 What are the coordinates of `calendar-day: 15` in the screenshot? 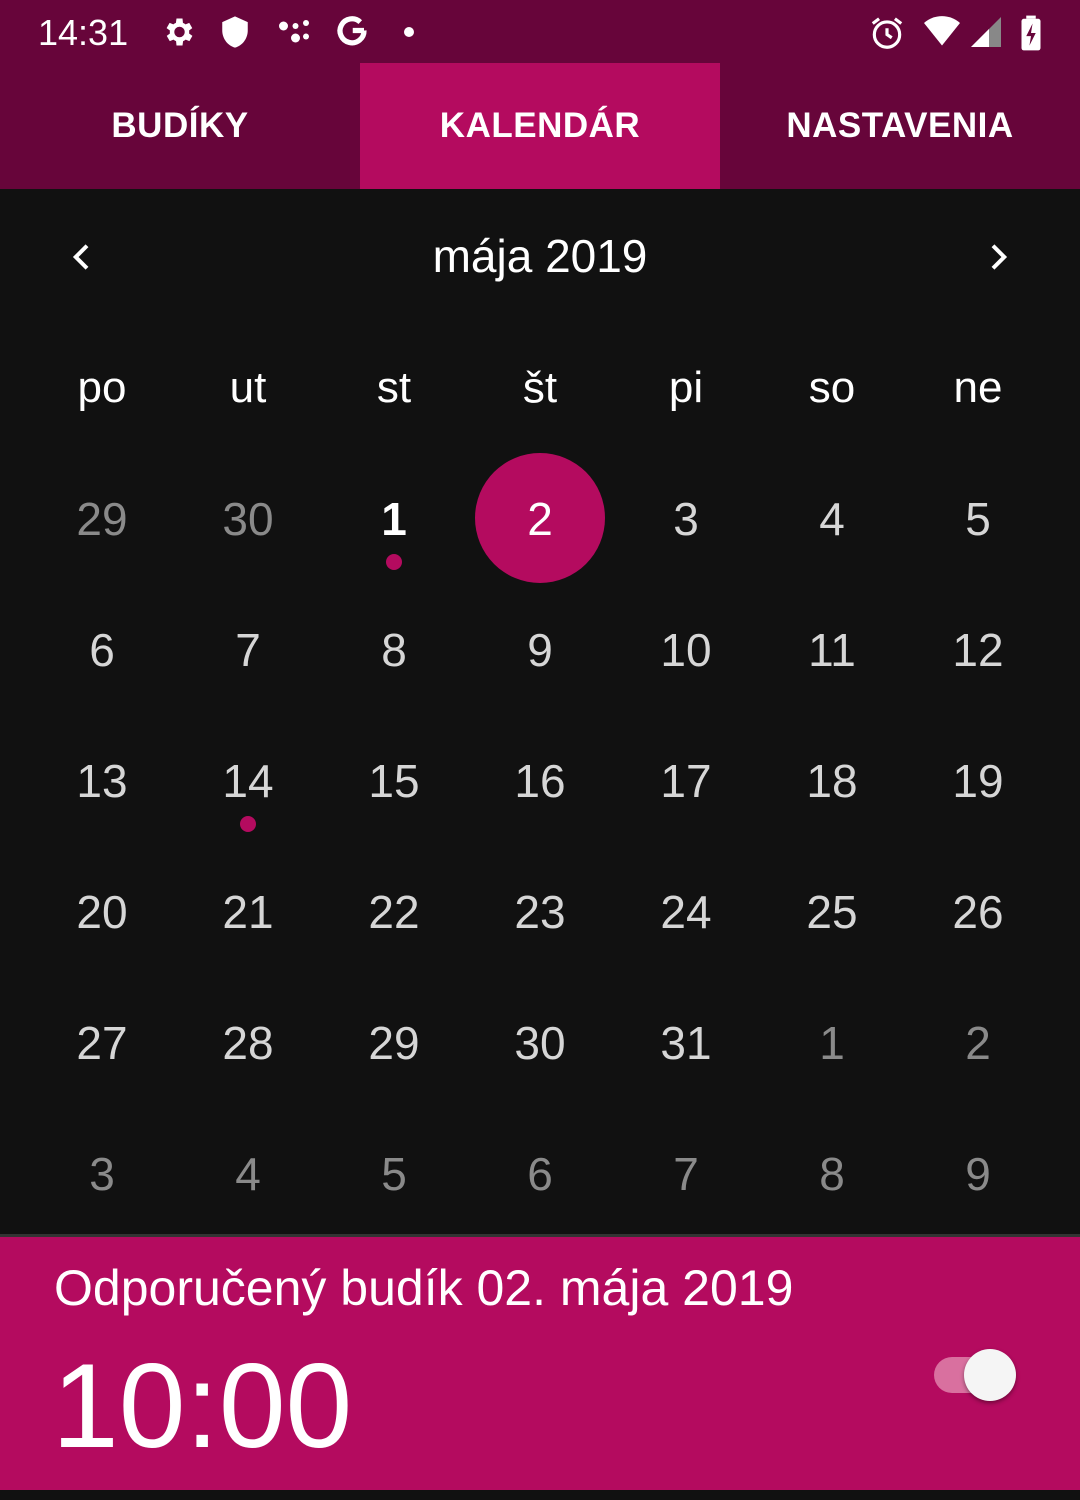 It's located at (394, 780).